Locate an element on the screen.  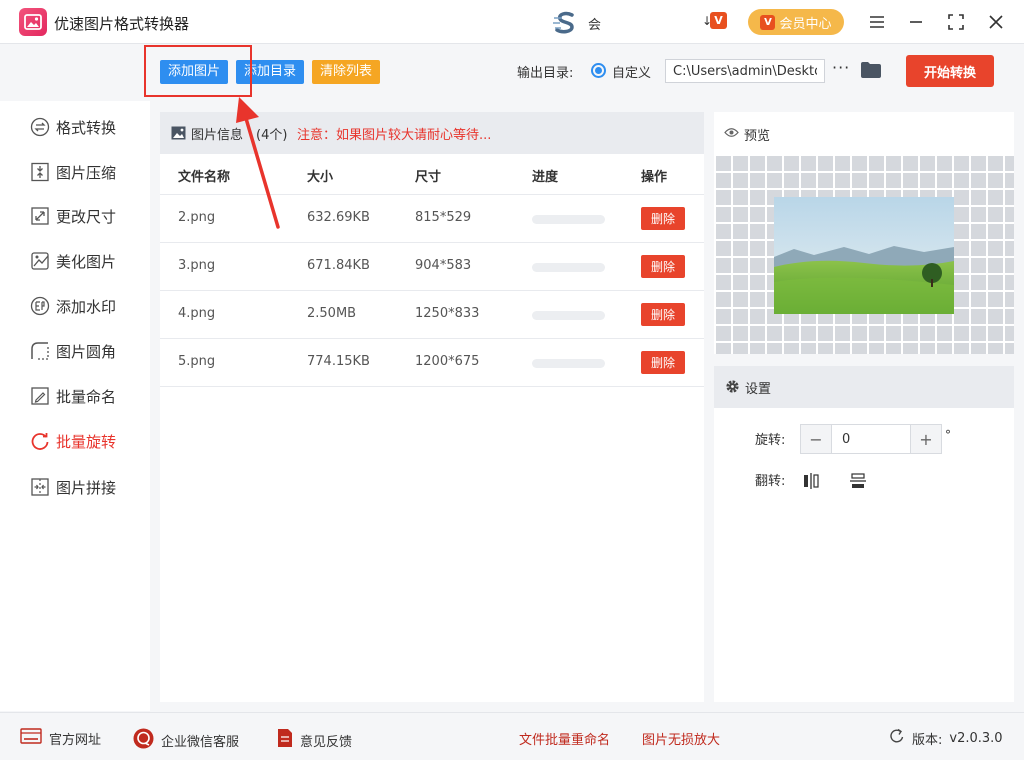
vip-center-label: 会员中心 is located at coordinates (805, 24).